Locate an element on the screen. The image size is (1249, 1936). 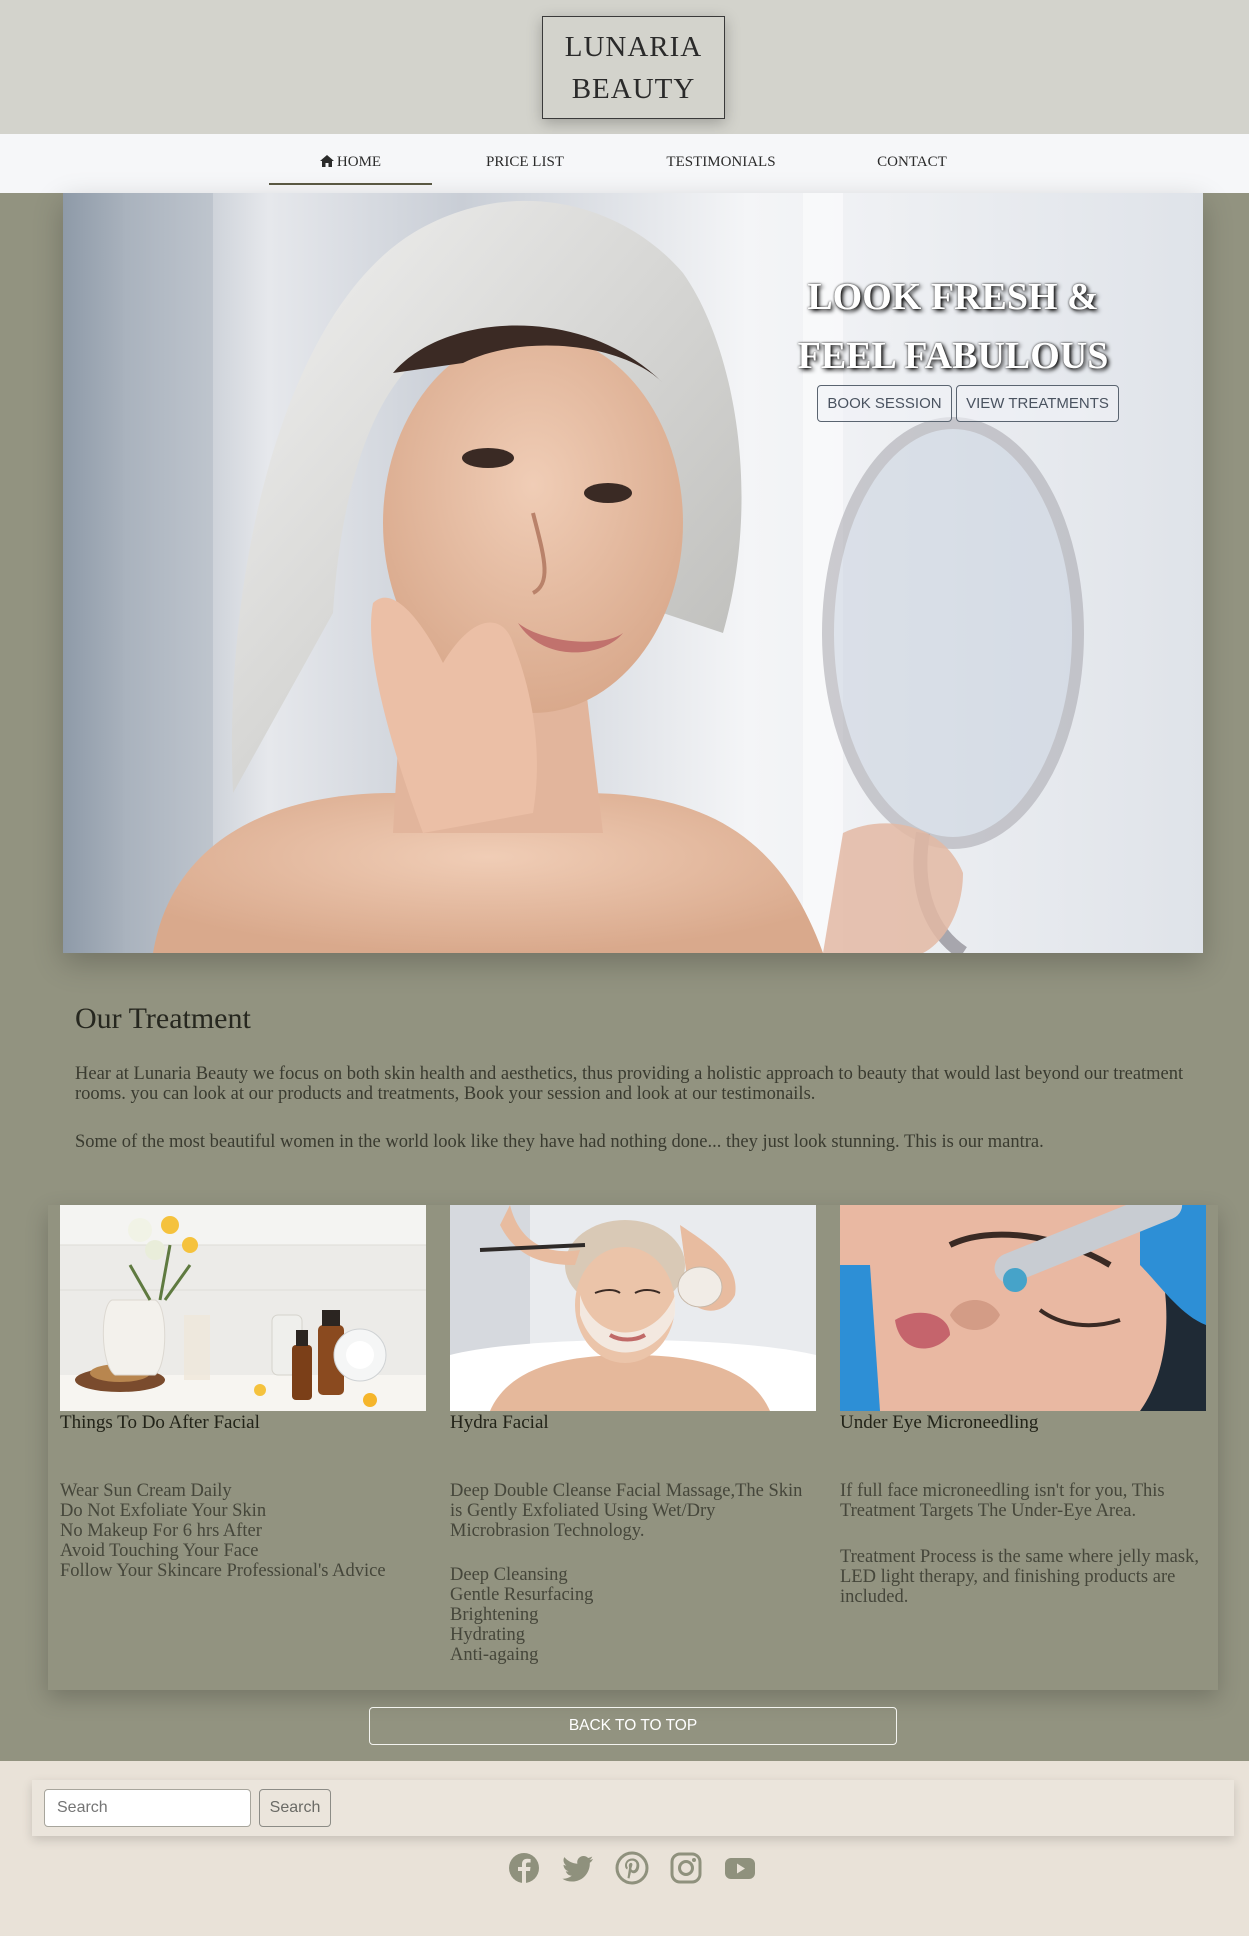
hydra-facial-image is located at coordinates (633, 1308).